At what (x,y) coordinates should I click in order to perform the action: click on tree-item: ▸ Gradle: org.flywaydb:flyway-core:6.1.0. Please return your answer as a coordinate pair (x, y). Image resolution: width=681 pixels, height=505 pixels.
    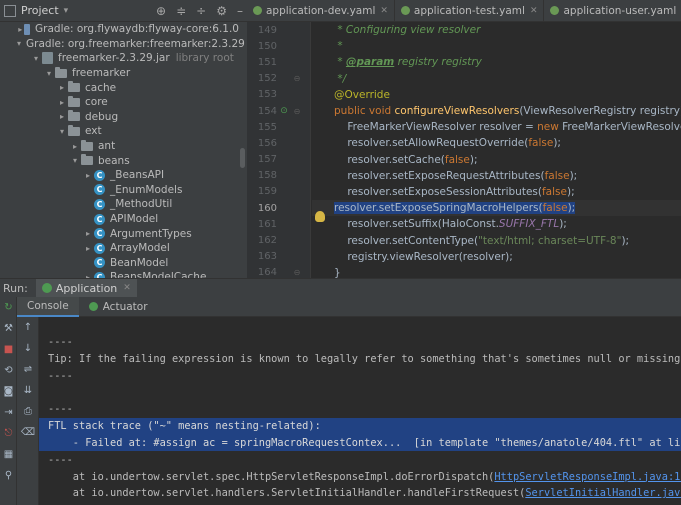
    Looking at the image, I should click on (119, 29).